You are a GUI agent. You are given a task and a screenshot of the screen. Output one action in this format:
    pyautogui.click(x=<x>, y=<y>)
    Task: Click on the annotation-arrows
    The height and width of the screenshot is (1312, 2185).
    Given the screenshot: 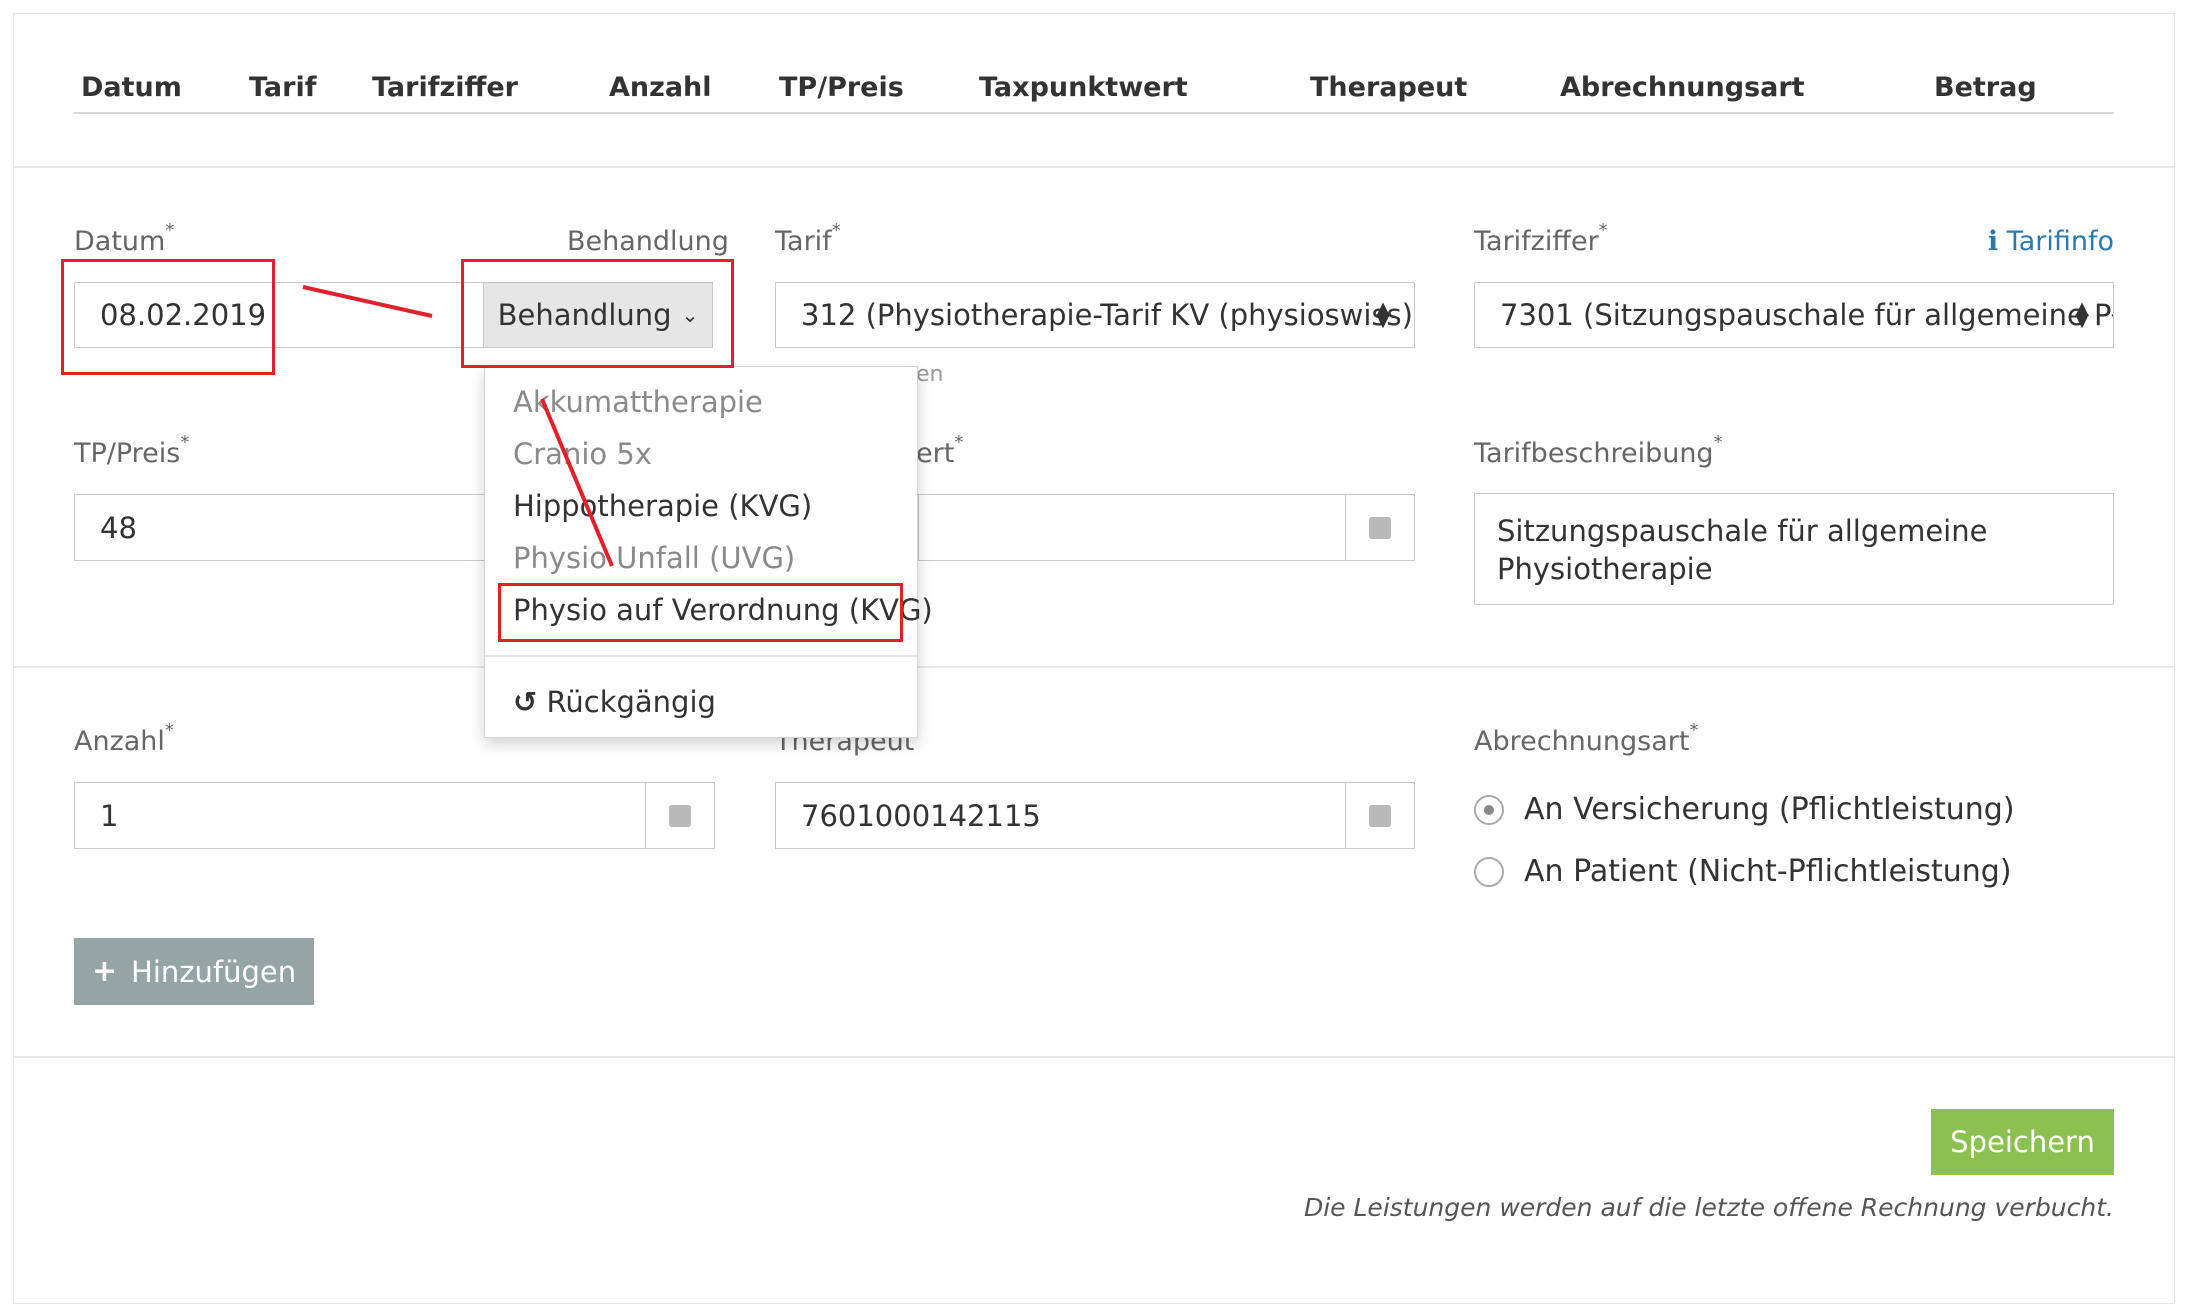 What is the action you would take?
    pyautogui.click(x=458, y=426)
    